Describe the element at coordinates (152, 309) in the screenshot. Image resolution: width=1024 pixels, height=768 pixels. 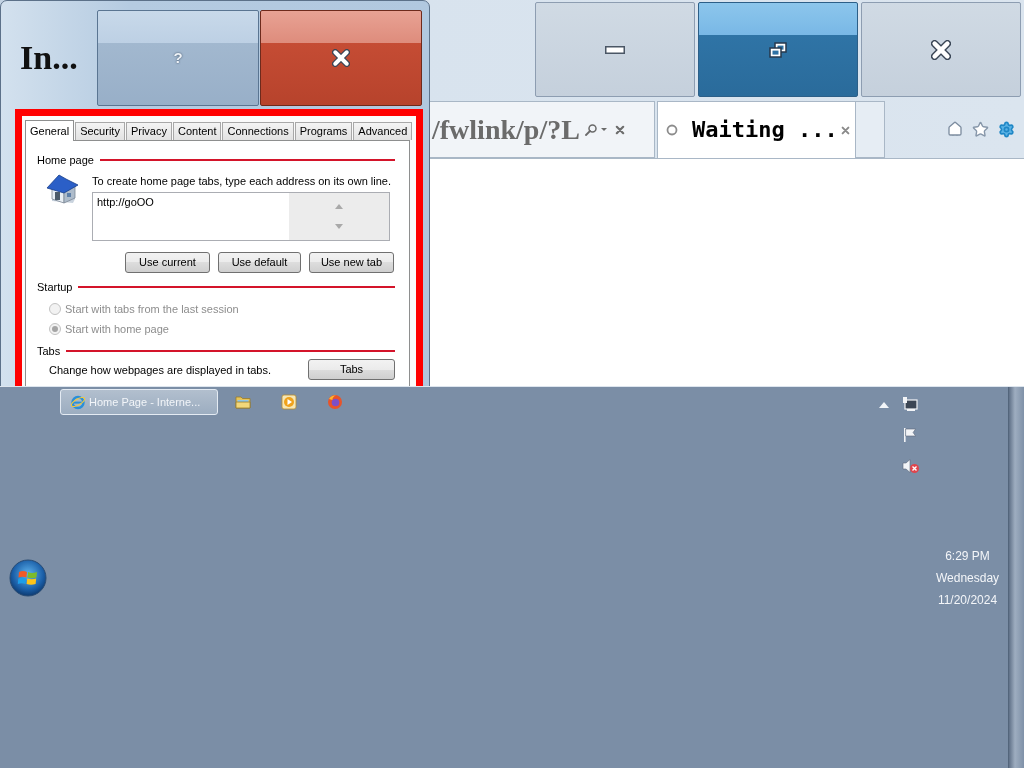
I see `radio-label: Start with tabs from the last session` at that location.